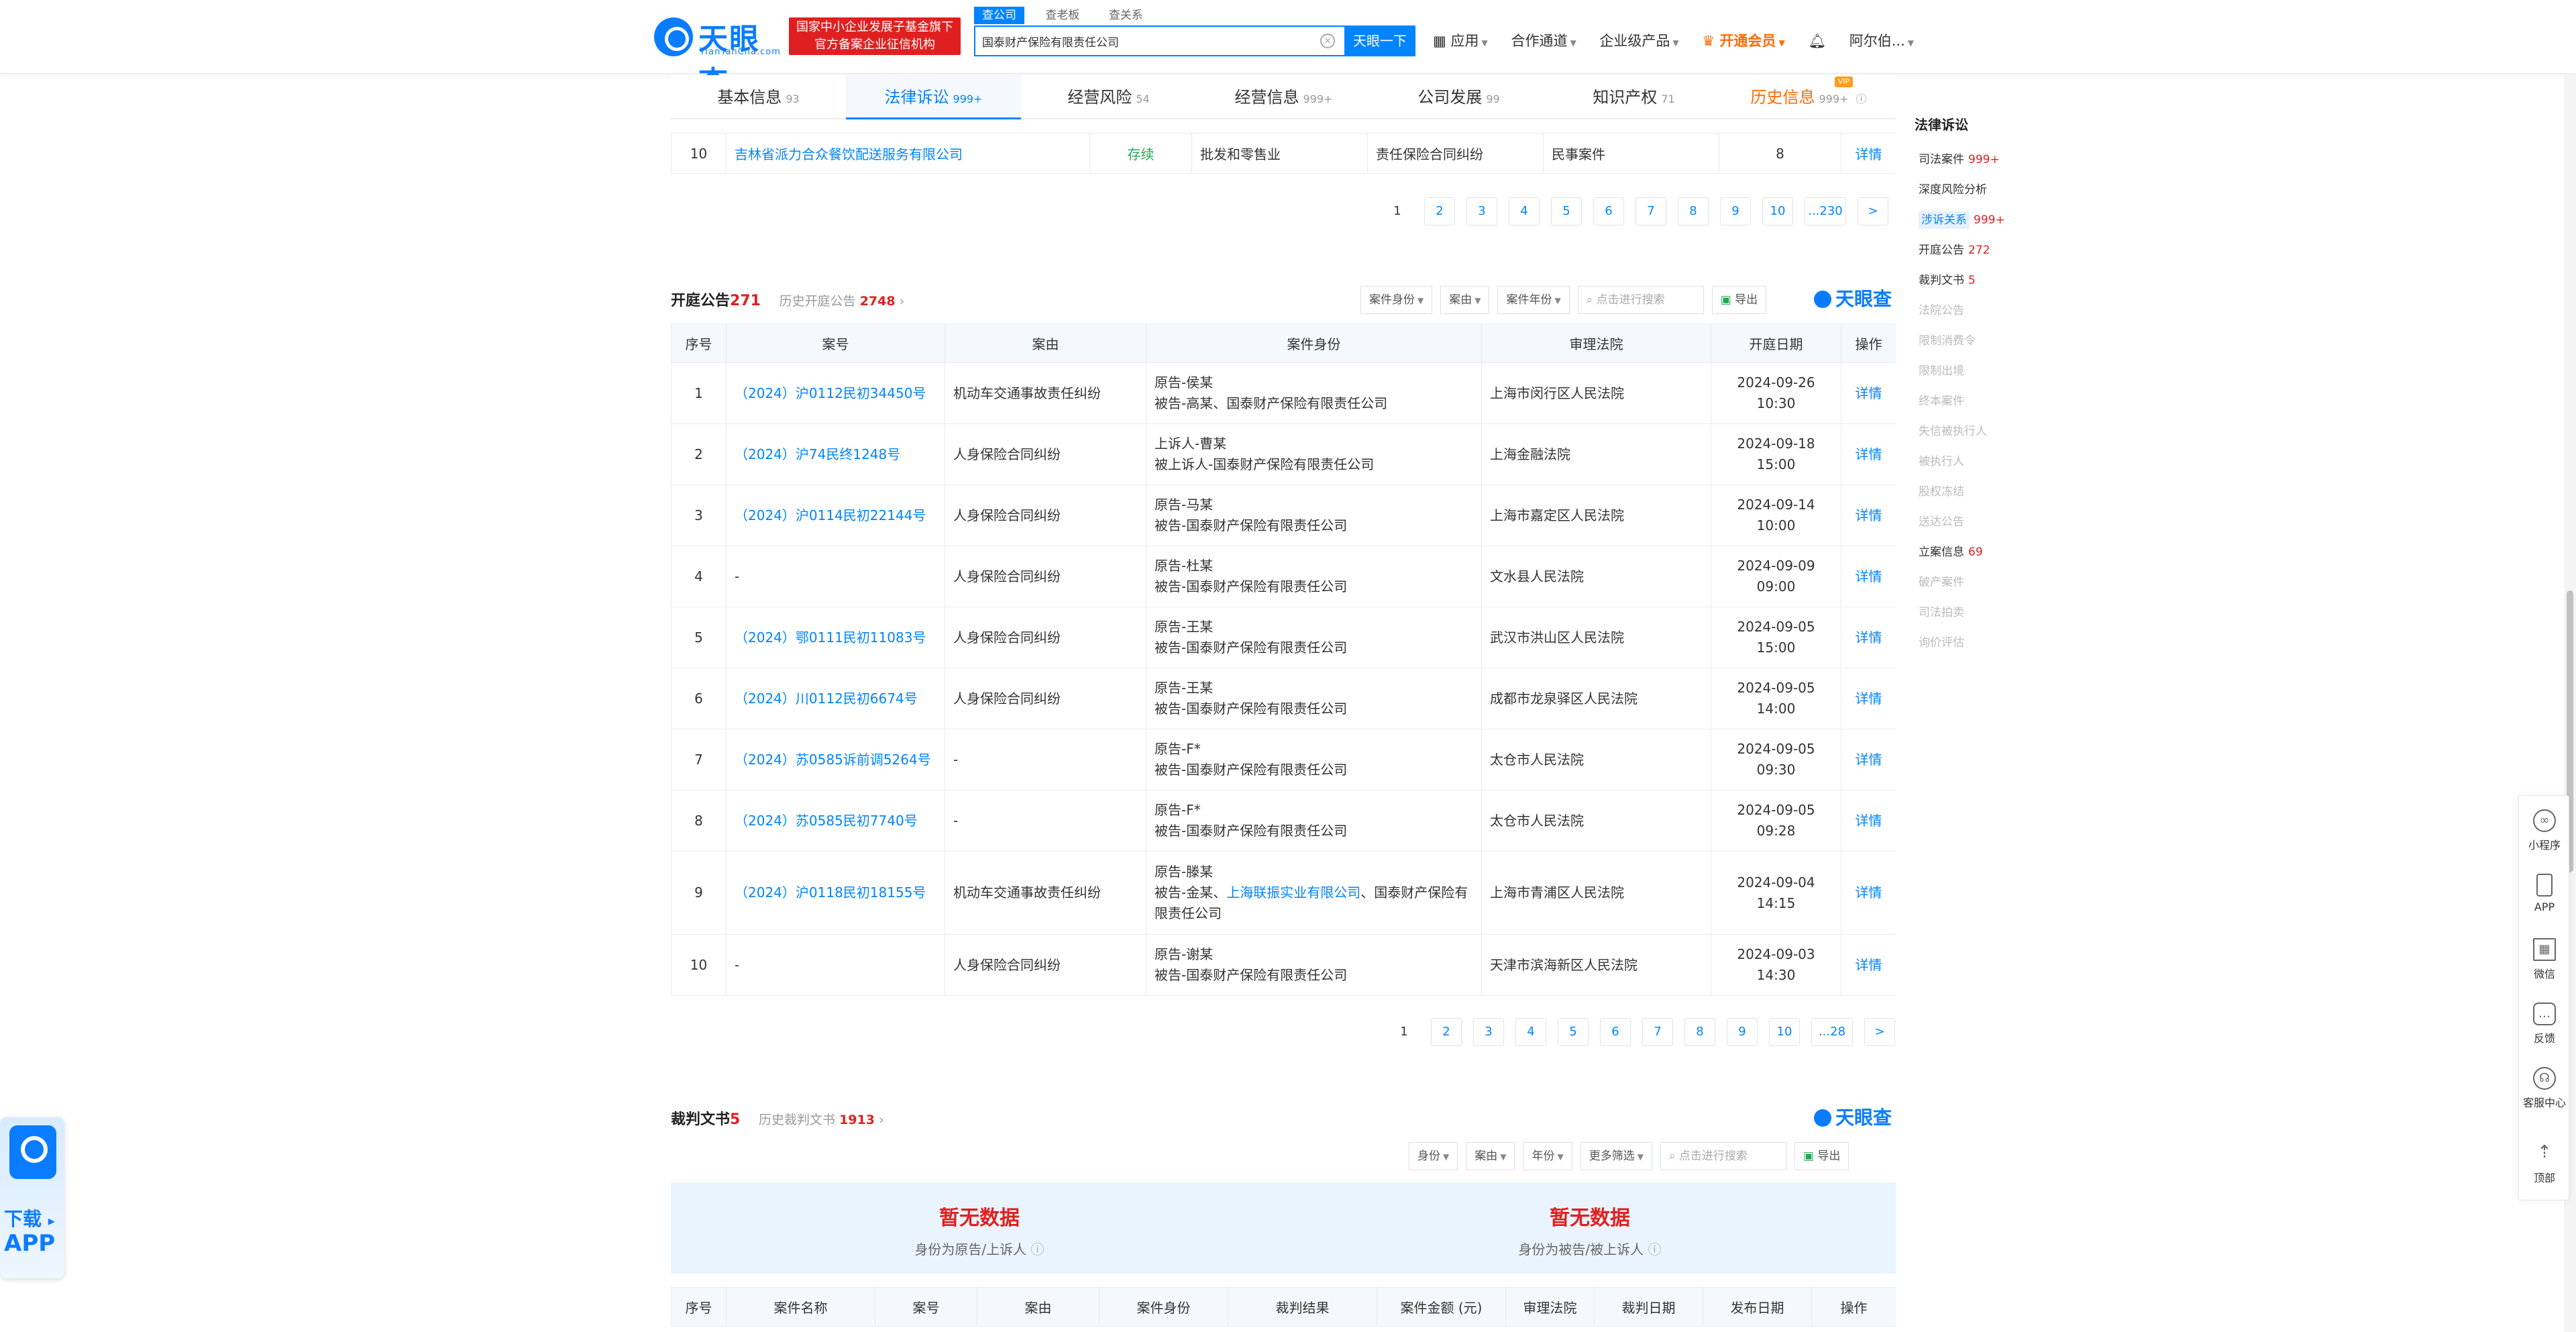 The image size is (2576, 1332). What do you see at coordinates (1817, 40) in the screenshot?
I see `bell-icon: 🔔︎` at bounding box center [1817, 40].